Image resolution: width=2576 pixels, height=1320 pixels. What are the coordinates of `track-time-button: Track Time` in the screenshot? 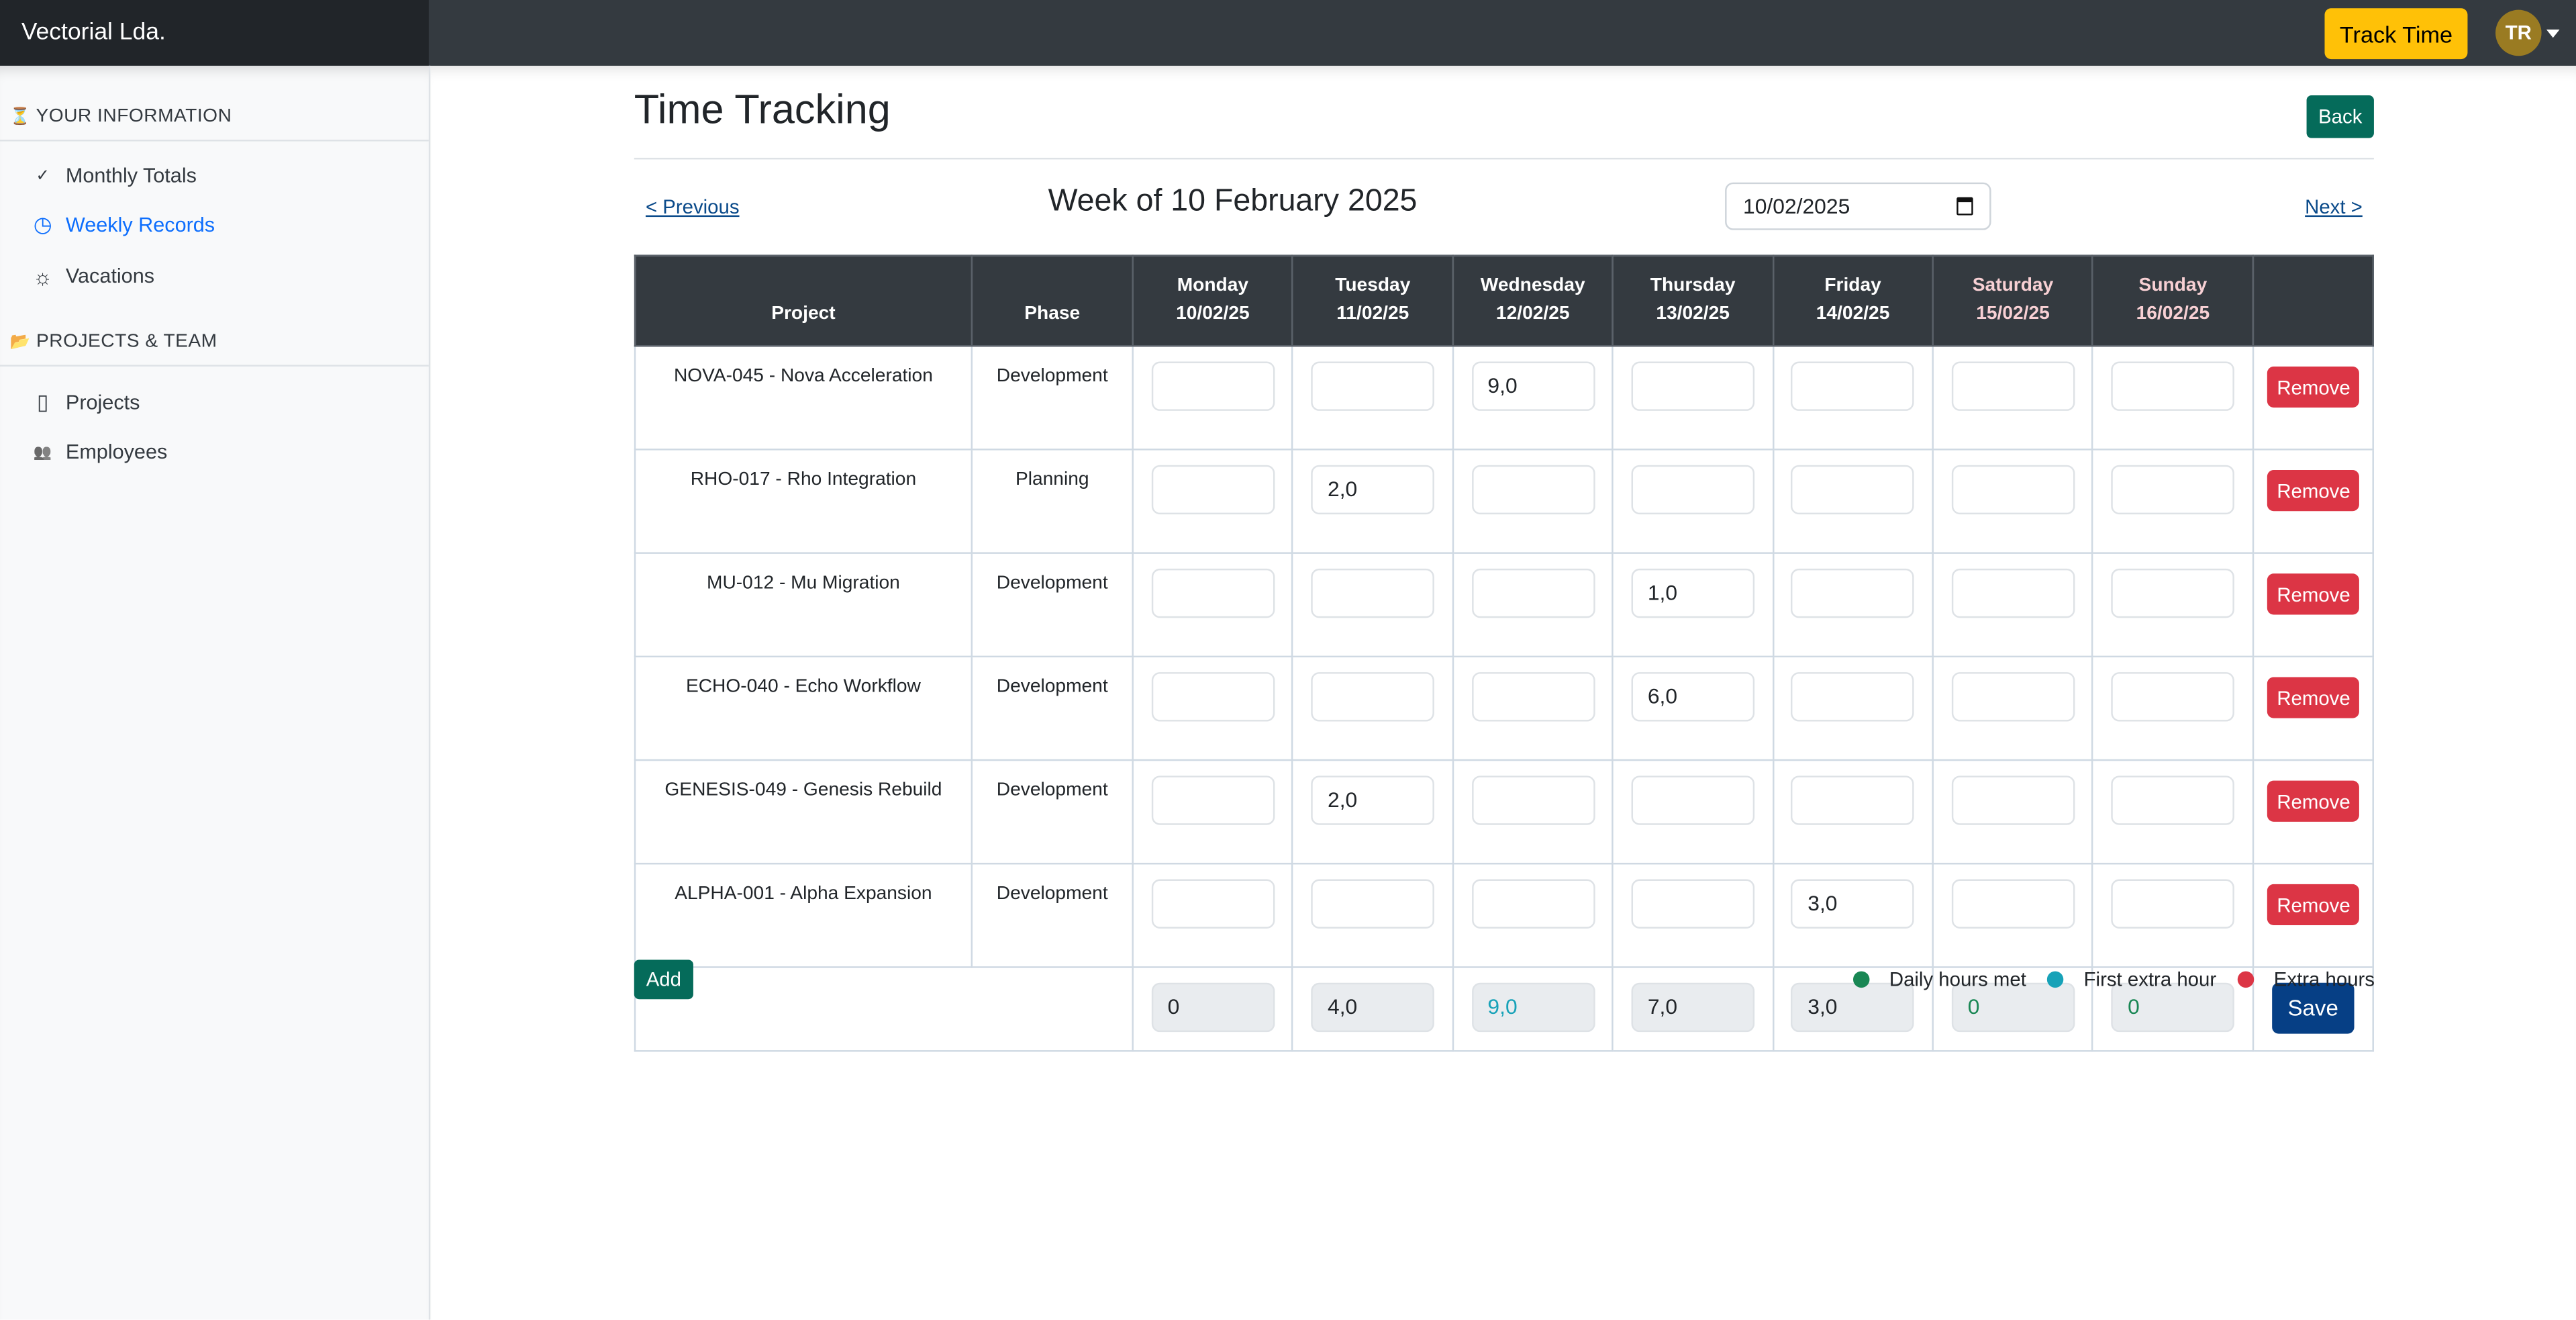 It's located at (2396, 34).